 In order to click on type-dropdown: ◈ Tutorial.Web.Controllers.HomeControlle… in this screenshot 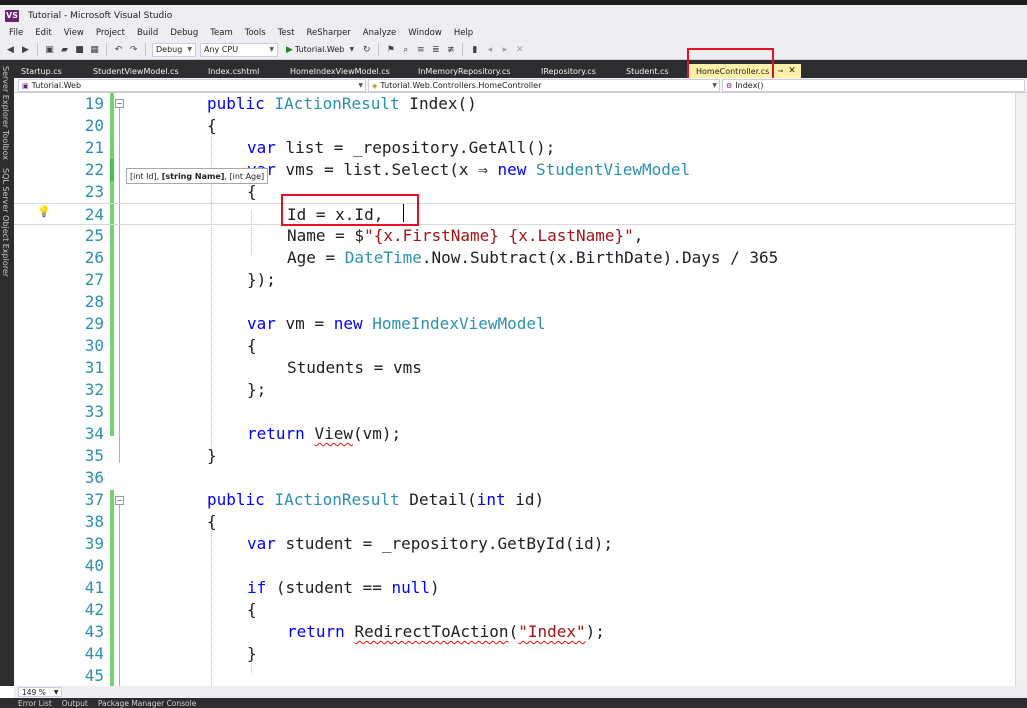, I will do `click(544, 85)`.